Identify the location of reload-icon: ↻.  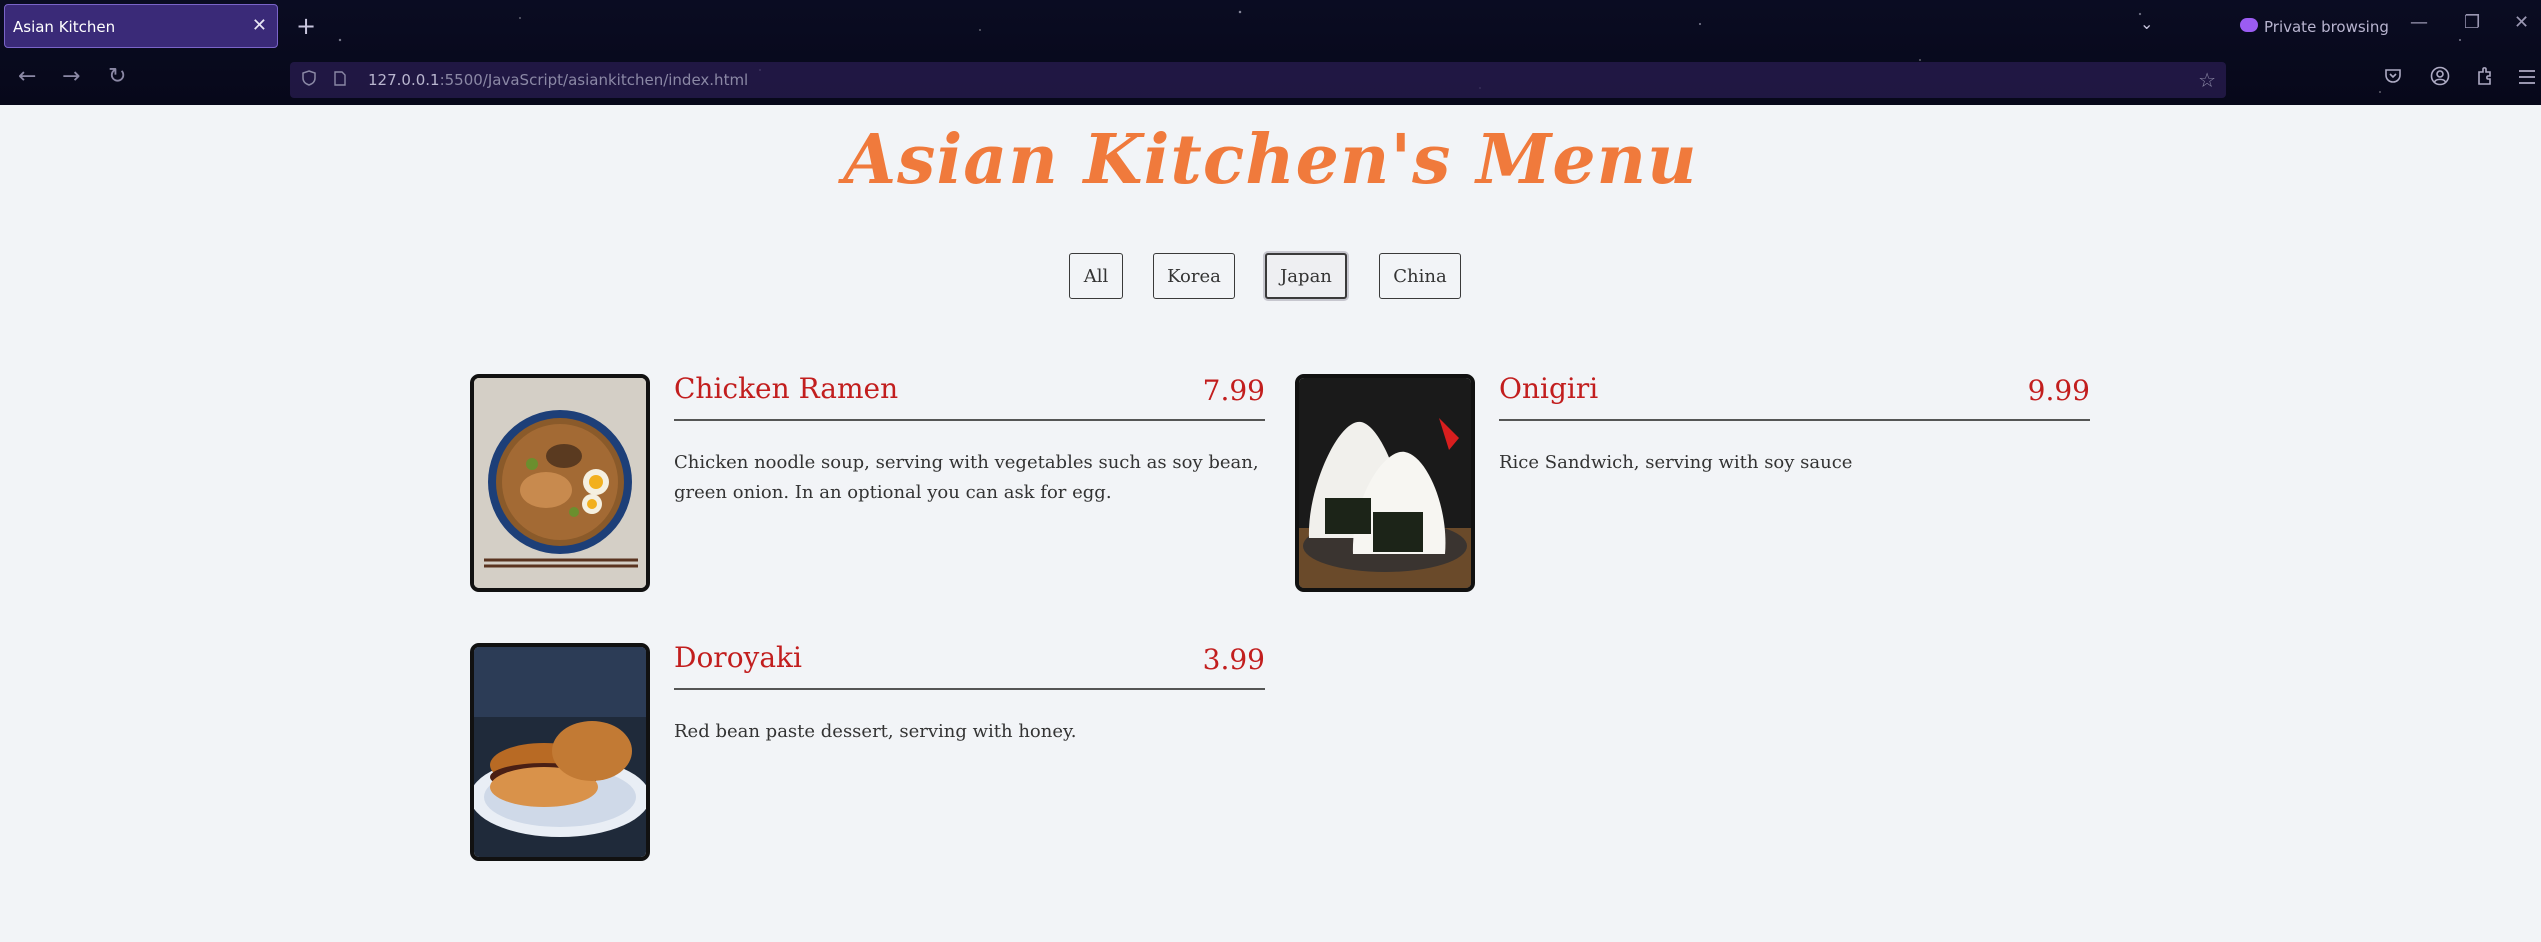
(117, 76).